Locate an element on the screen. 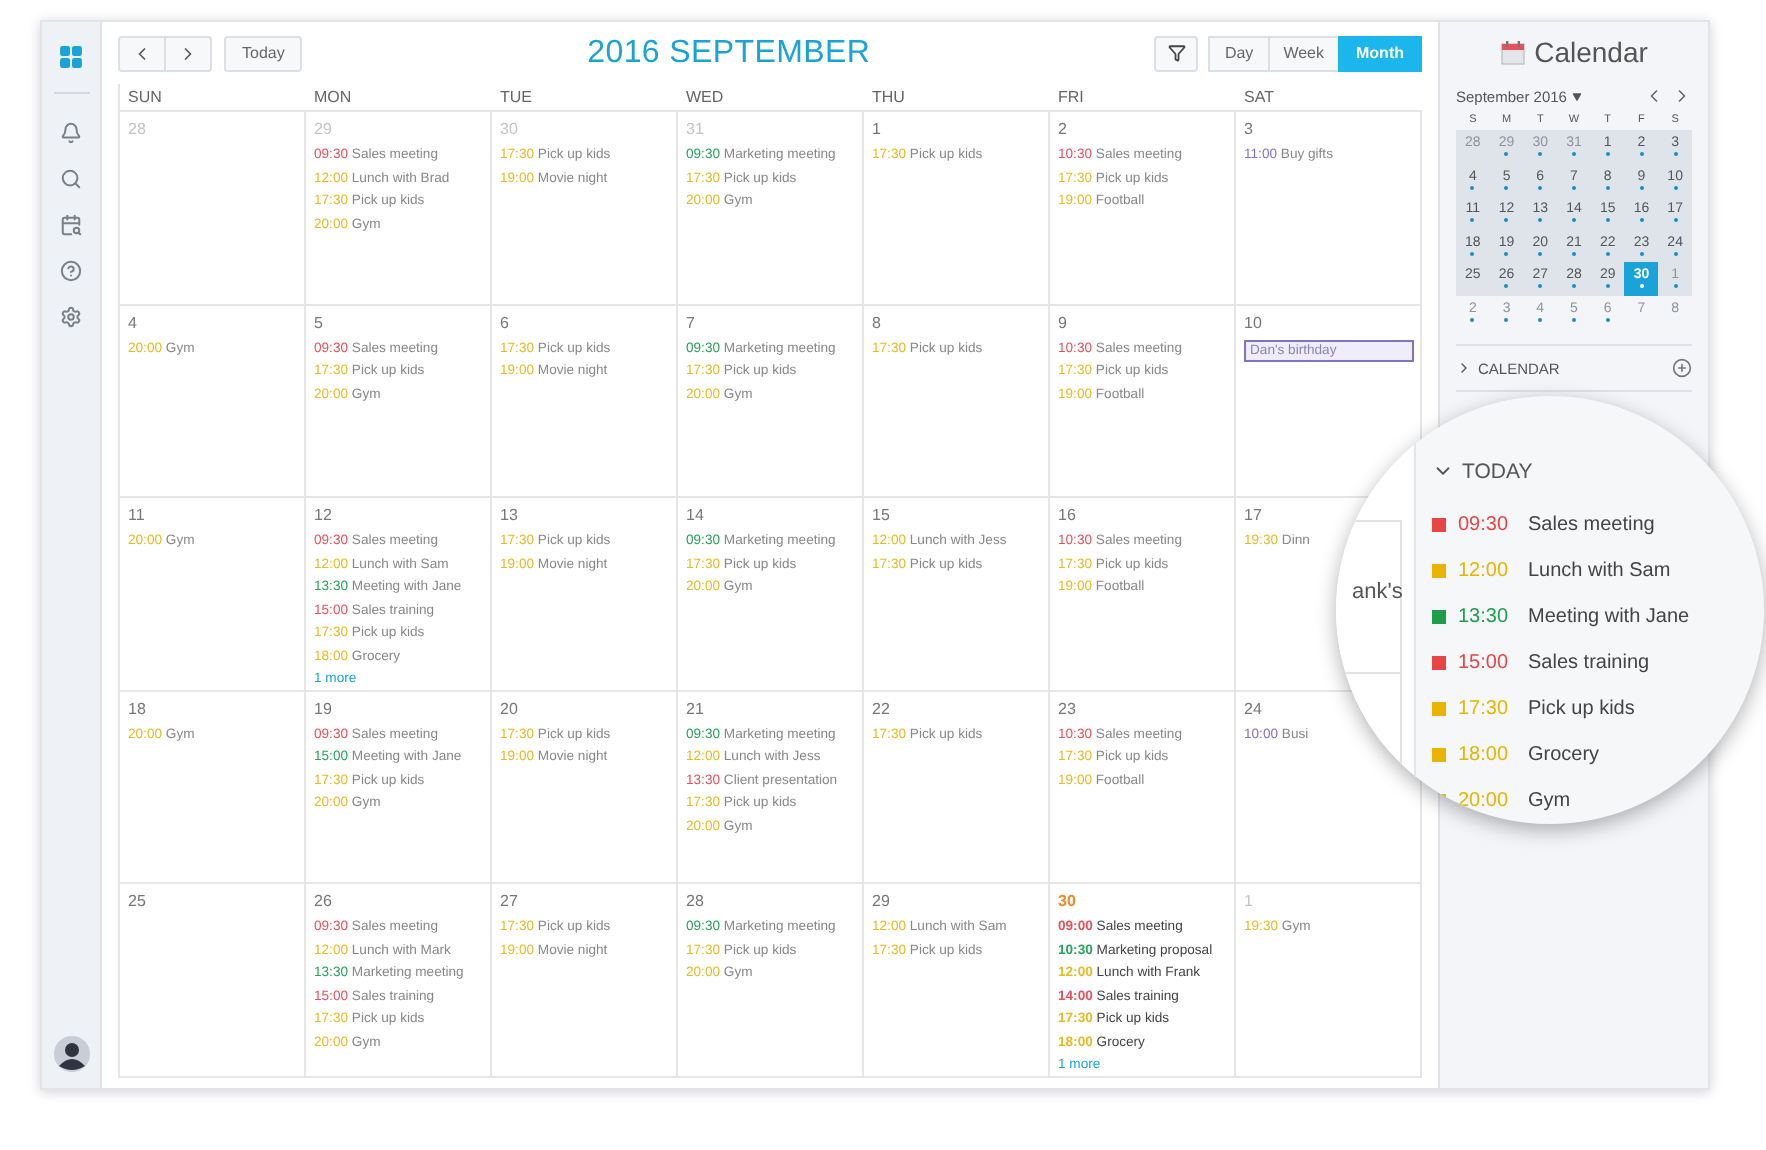 The width and height of the screenshot is (1766, 1150). filter-button is located at coordinates (1176, 53).